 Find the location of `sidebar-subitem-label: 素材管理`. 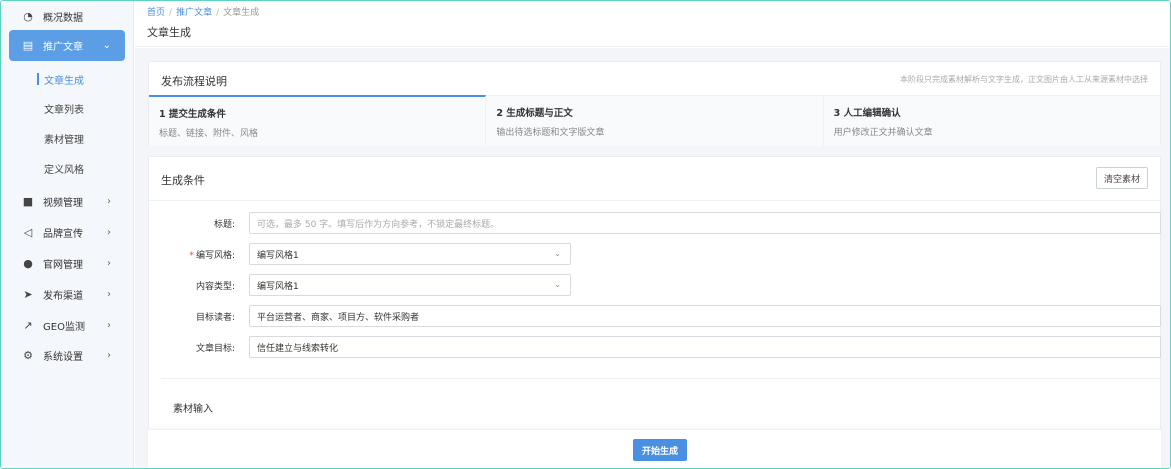

sidebar-subitem-label: 素材管理 is located at coordinates (64, 140).